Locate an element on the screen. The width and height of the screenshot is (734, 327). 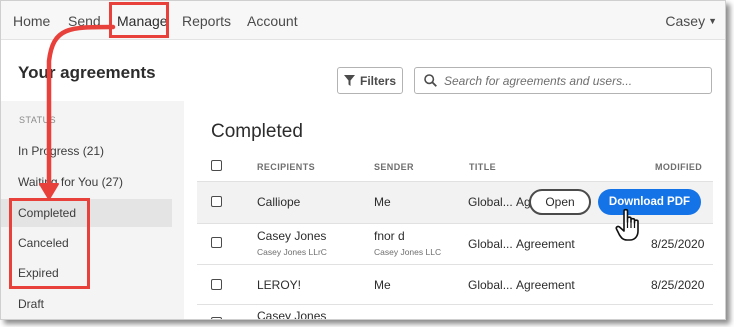
hand-cursor-icon is located at coordinates (627, 224).